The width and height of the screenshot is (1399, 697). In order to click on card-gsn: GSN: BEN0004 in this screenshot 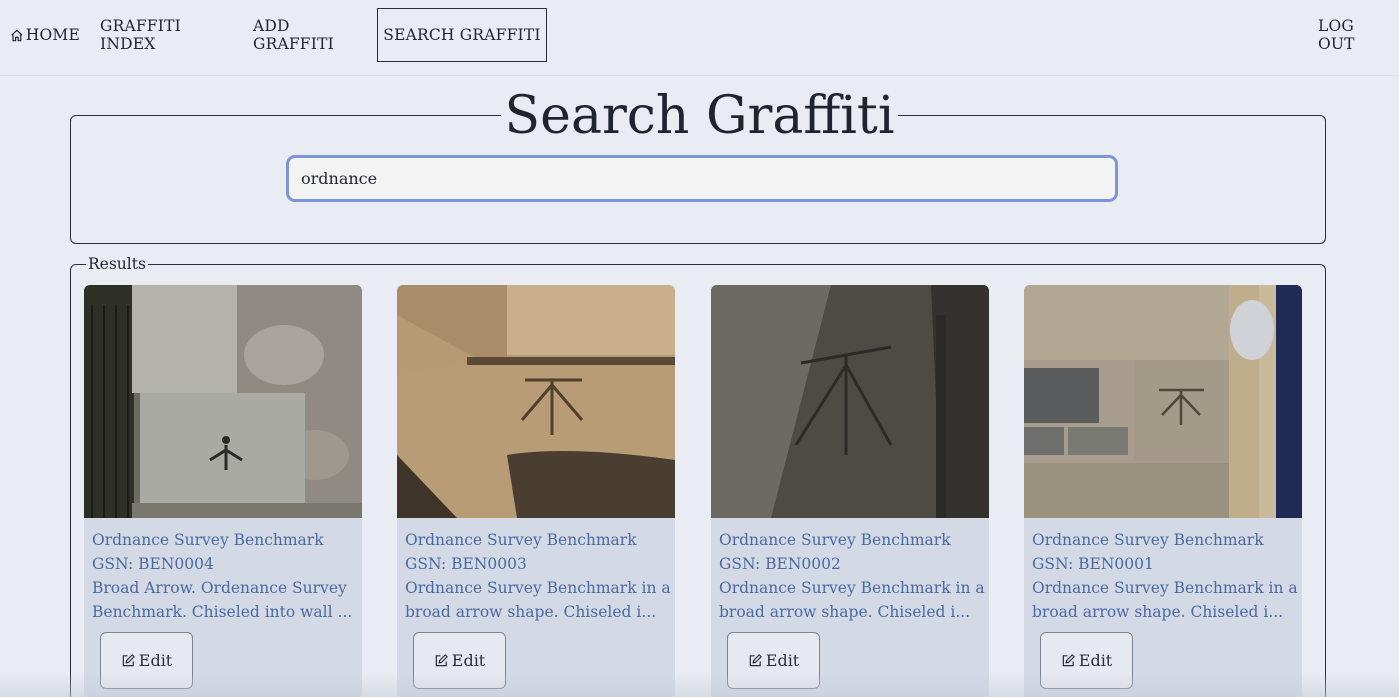, I will do `click(153, 564)`.